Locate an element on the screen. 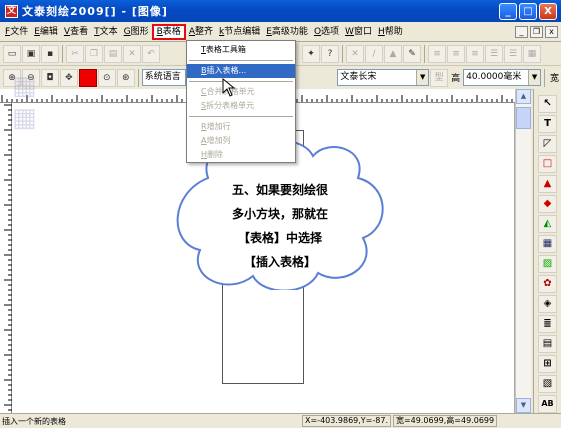  menu-text: T文本 is located at coordinates (106, 32).